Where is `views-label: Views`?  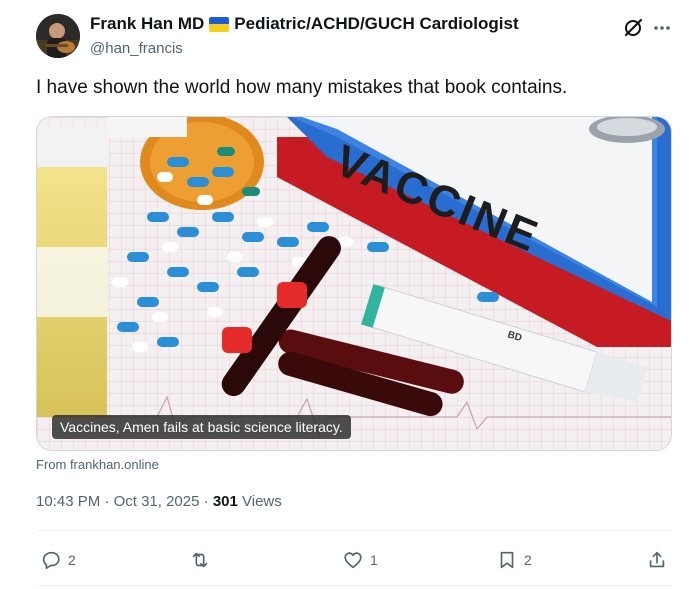 views-label: Views is located at coordinates (262, 501).